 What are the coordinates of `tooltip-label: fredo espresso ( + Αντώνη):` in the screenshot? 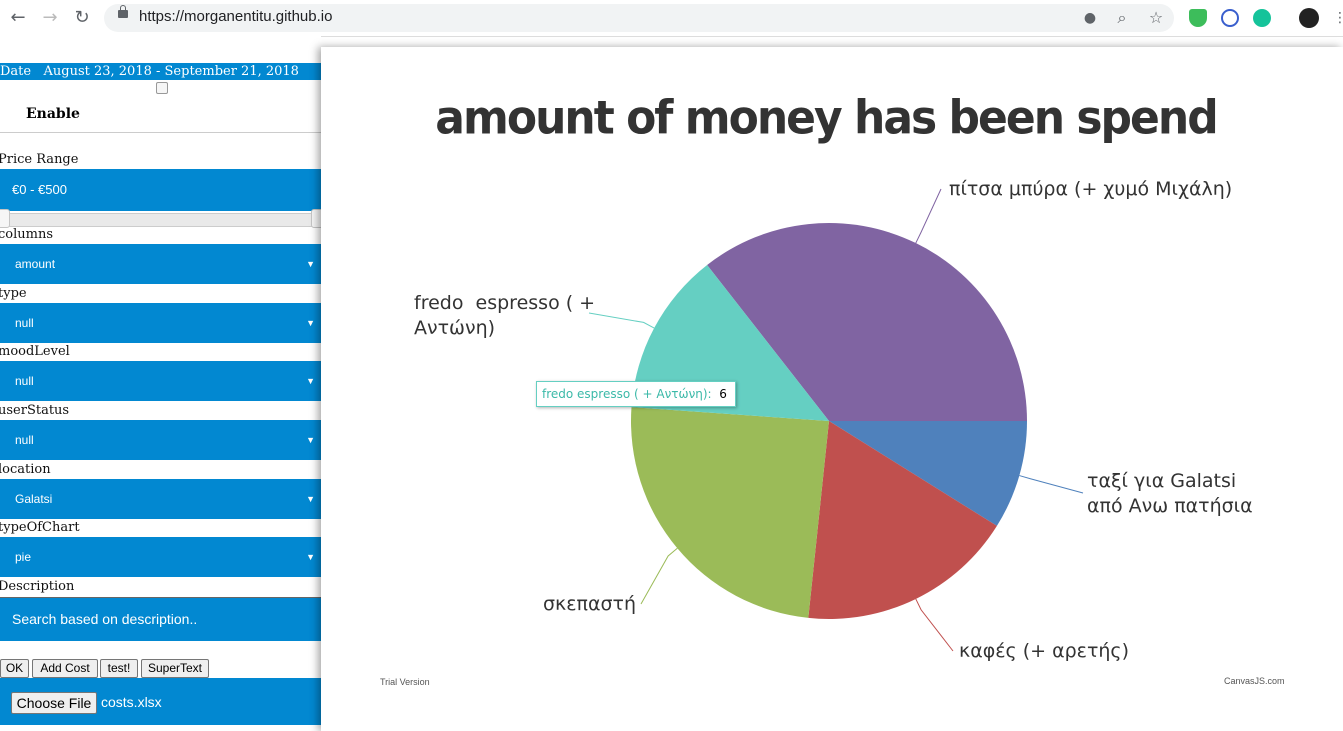 It's located at (627, 394).